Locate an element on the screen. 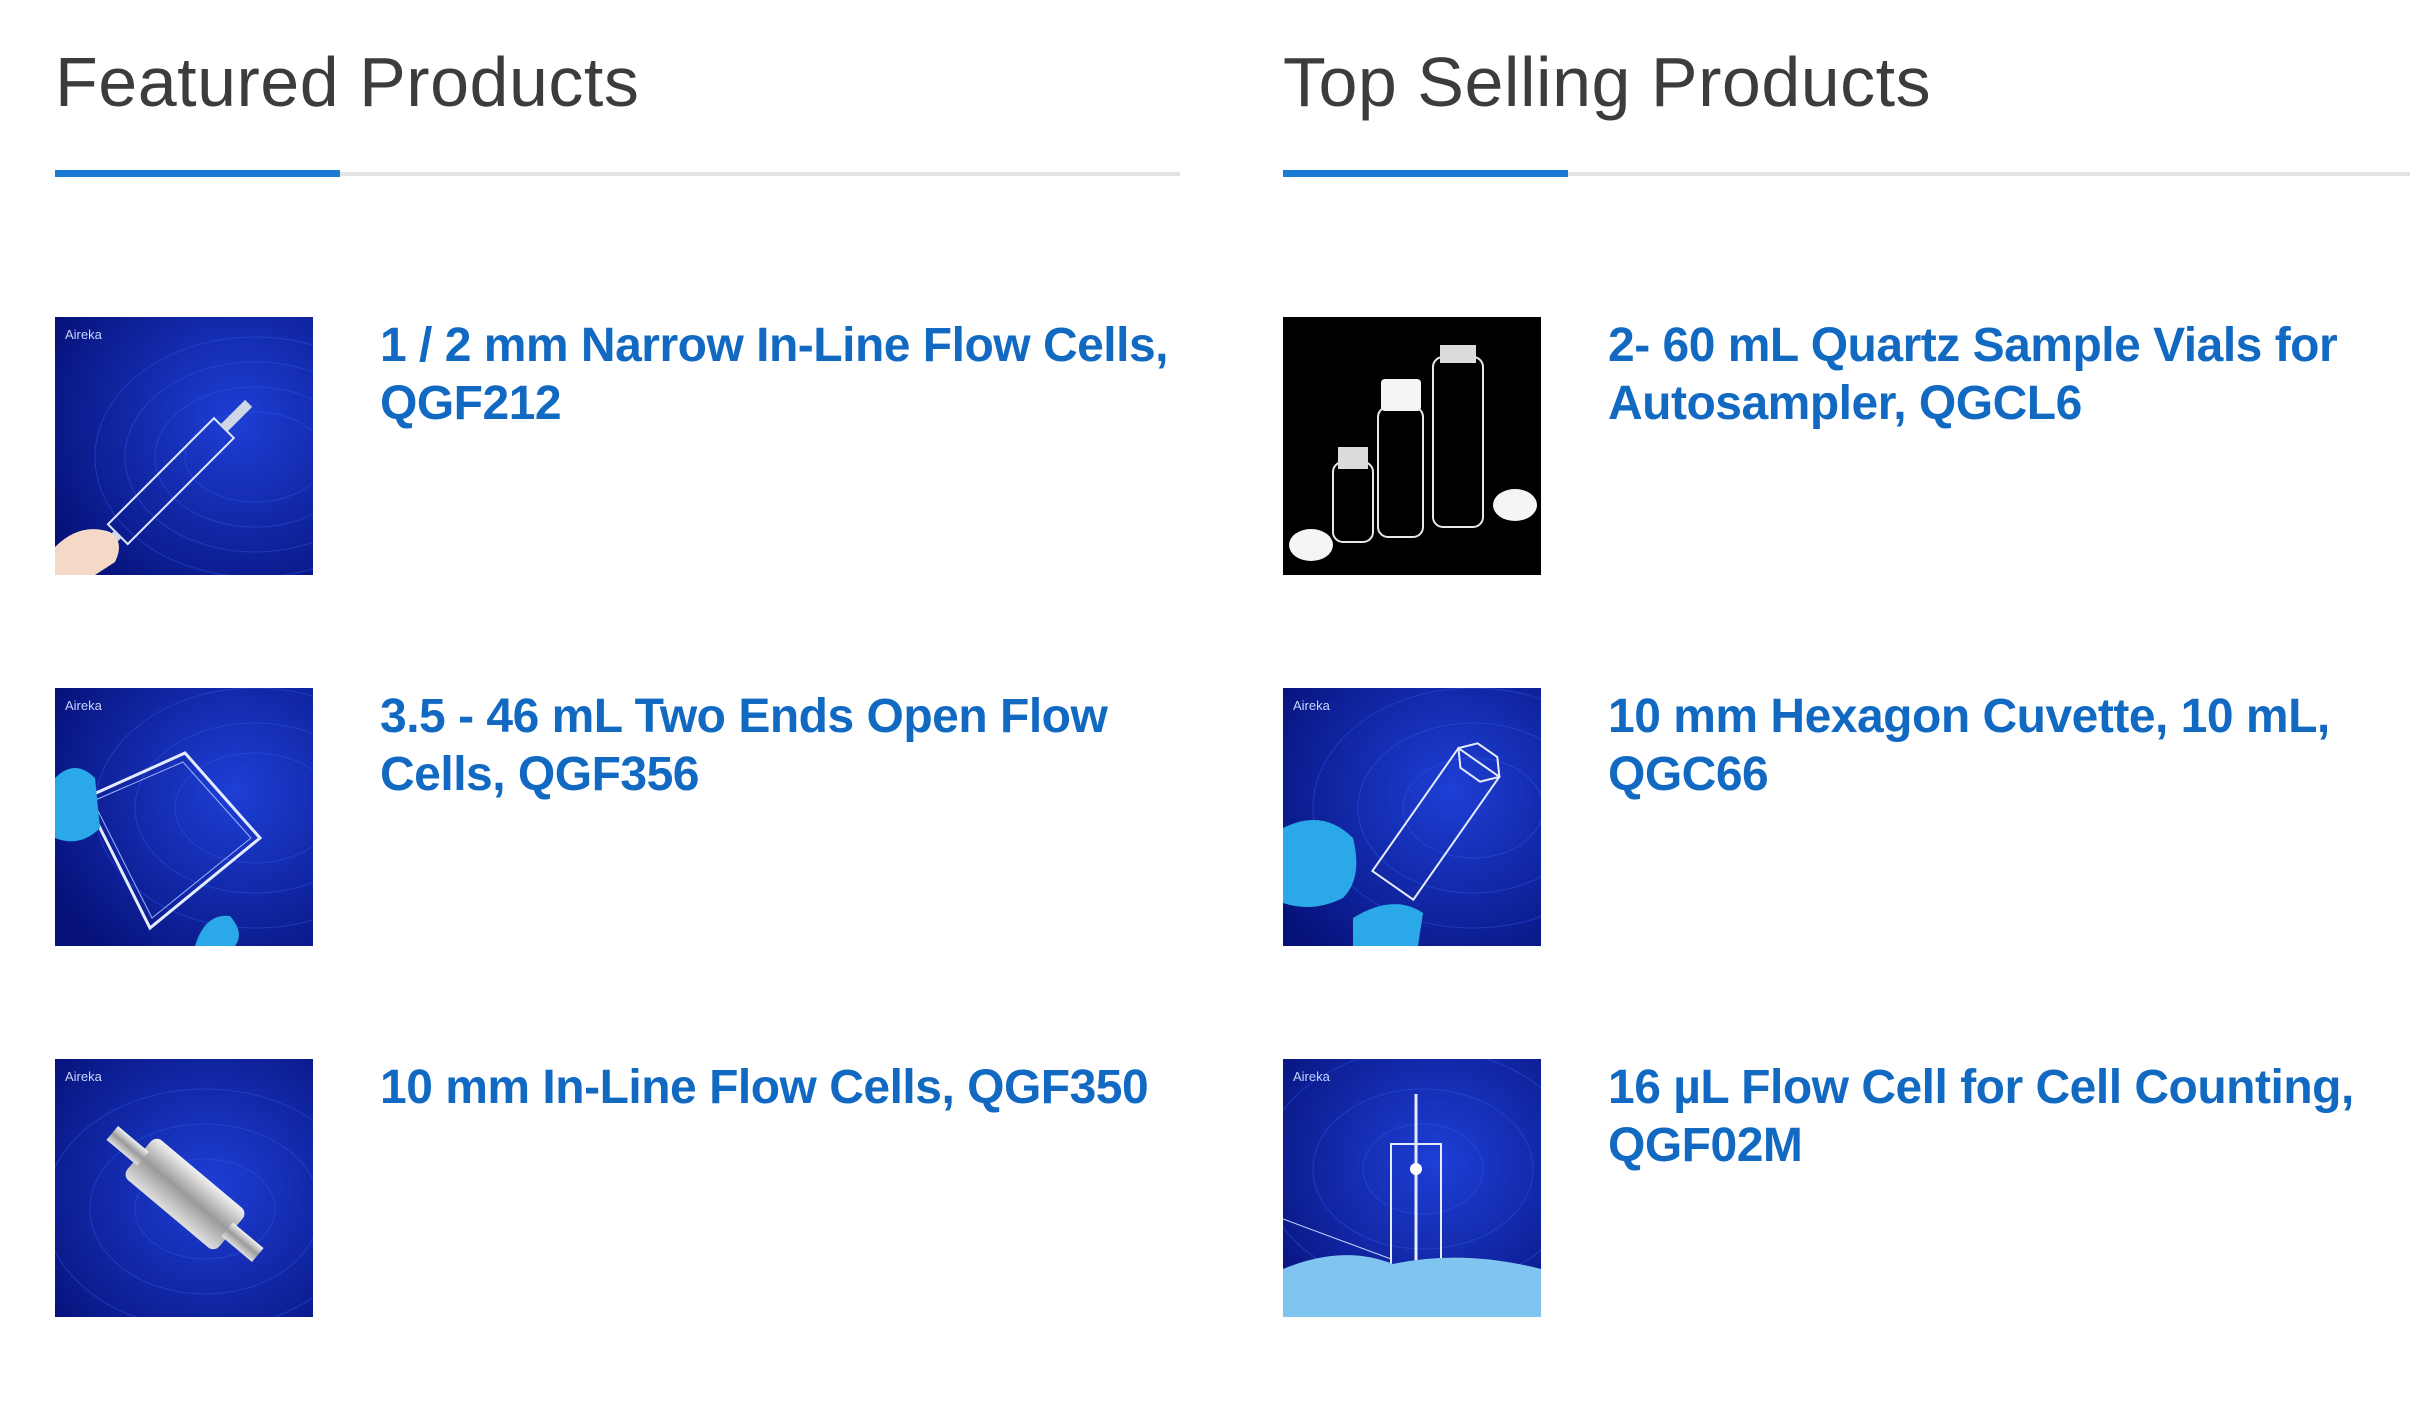  product-link-qgc66: 10 mm Hexagon Cuvette, 10 mL, QGC66 is located at coordinates (2009, 746).